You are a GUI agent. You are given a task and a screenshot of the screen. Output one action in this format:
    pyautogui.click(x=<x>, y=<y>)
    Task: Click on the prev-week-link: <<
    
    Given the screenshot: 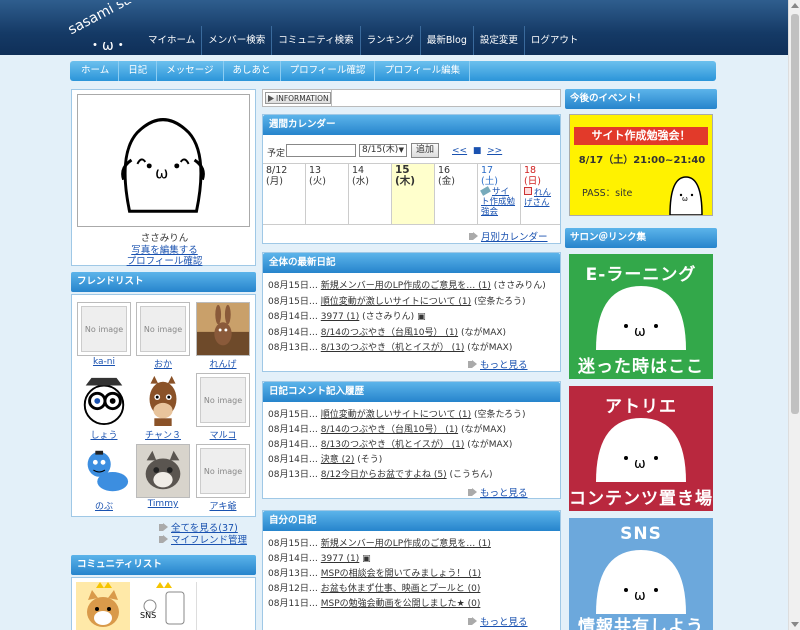 What is the action you would take?
    pyautogui.click(x=459, y=151)
    